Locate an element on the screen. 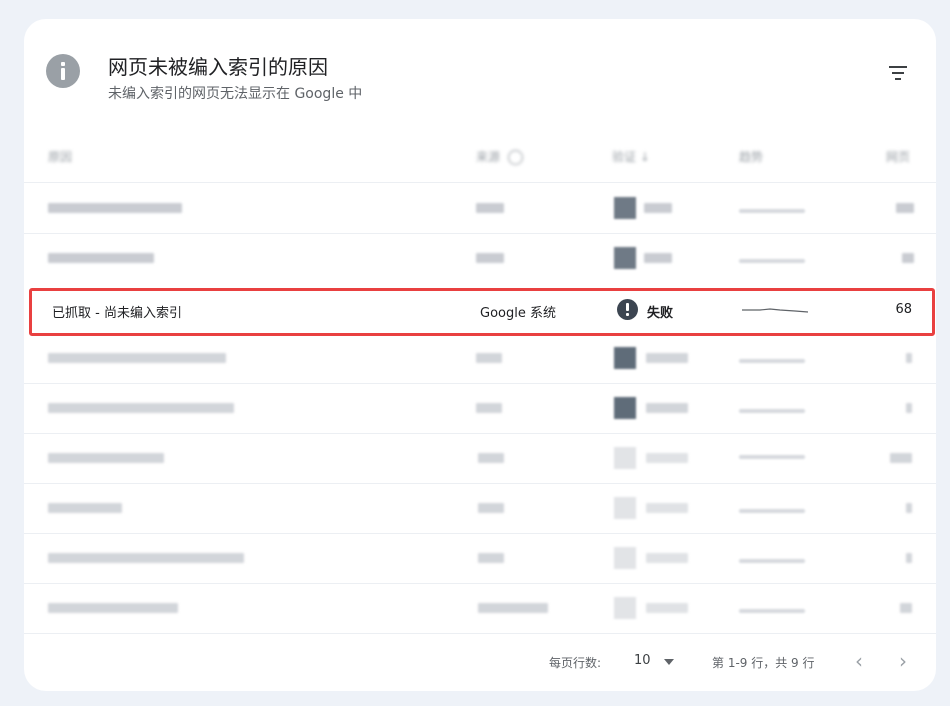 The width and height of the screenshot is (950, 706). error-icon is located at coordinates (627, 309).